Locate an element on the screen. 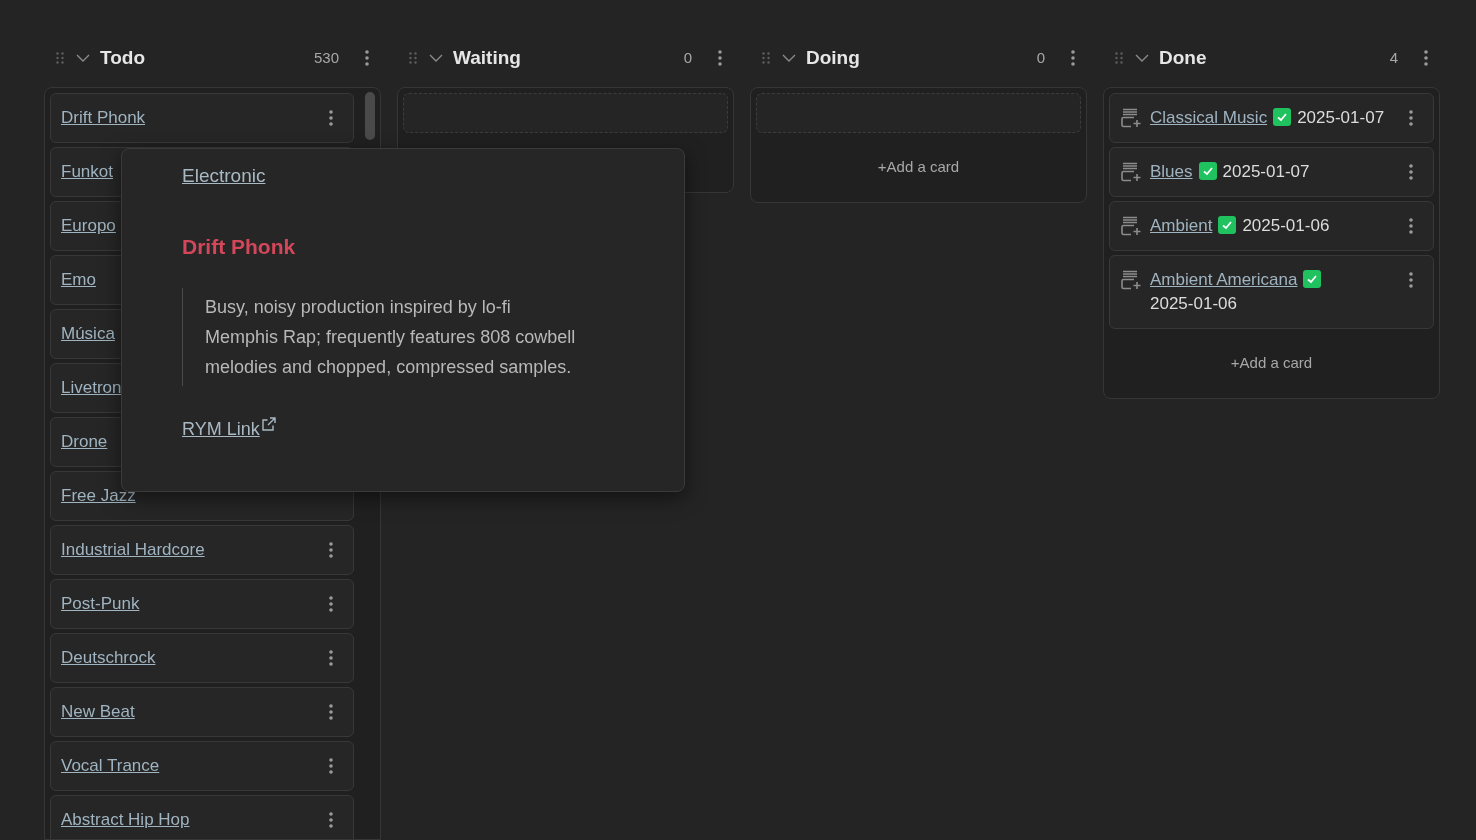 This screenshot has height=840, width=1476. card-link: Livetron is located at coordinates (91, 387).